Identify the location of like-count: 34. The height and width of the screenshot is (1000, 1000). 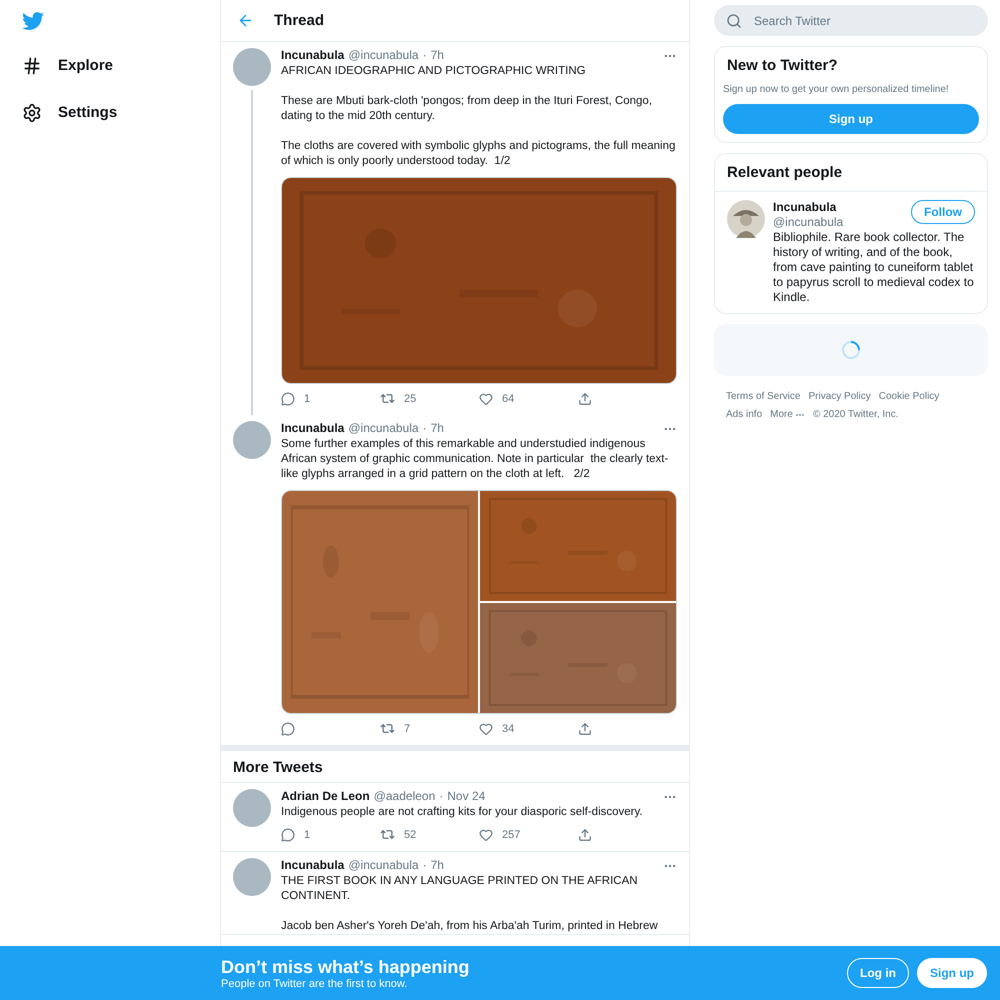
(508, 728).